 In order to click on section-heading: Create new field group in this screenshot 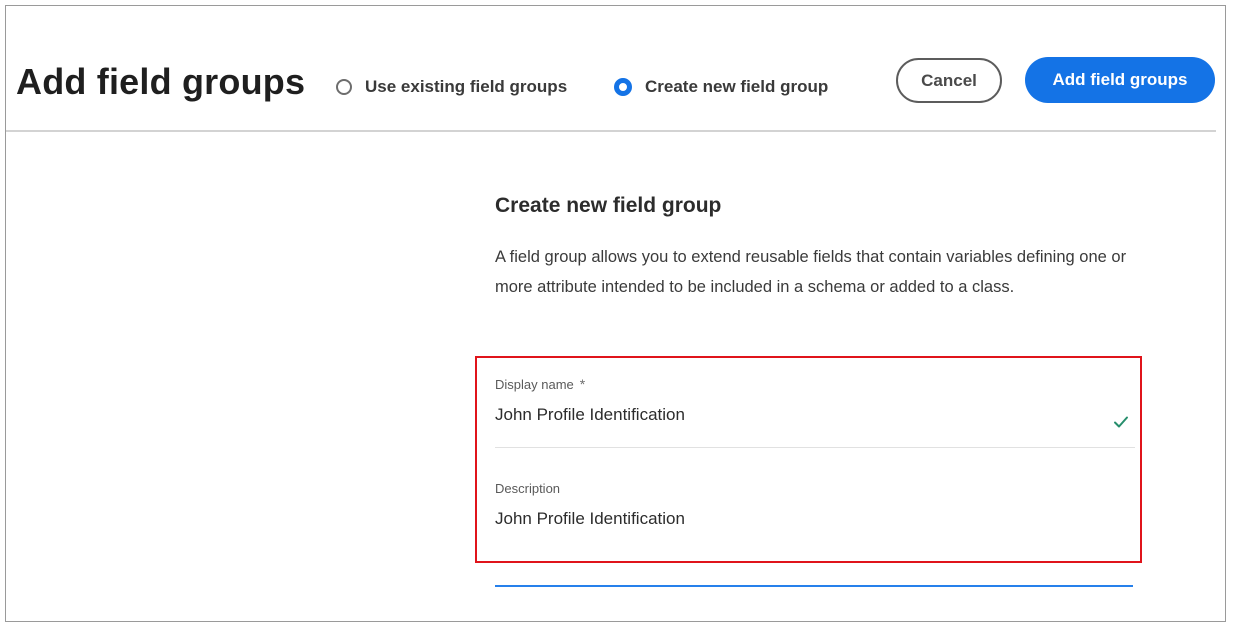, I will do `click(608, 205)`.